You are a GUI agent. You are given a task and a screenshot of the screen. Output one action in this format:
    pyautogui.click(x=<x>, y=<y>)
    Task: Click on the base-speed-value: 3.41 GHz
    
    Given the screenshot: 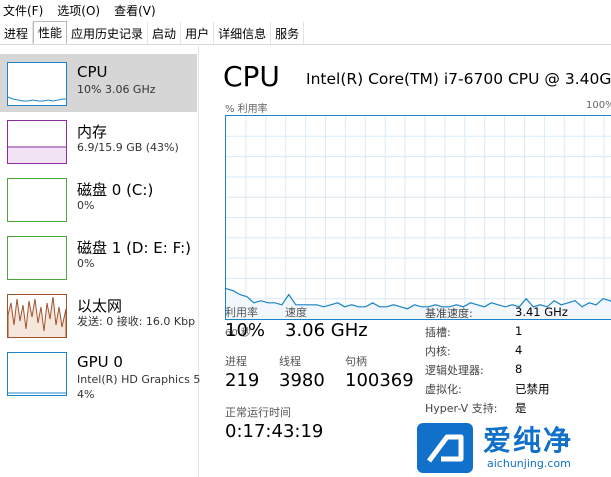 What is the action you would take?
    pyautogui.click(x=541, y=312)
    